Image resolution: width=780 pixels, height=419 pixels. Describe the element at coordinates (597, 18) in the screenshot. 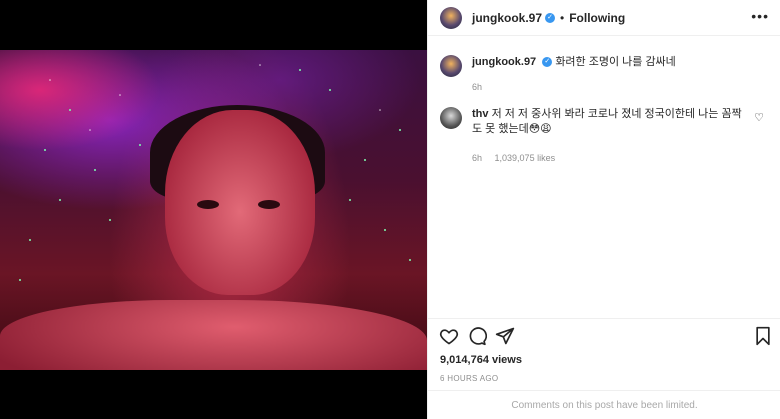

I see `following-button: Following` at that location.